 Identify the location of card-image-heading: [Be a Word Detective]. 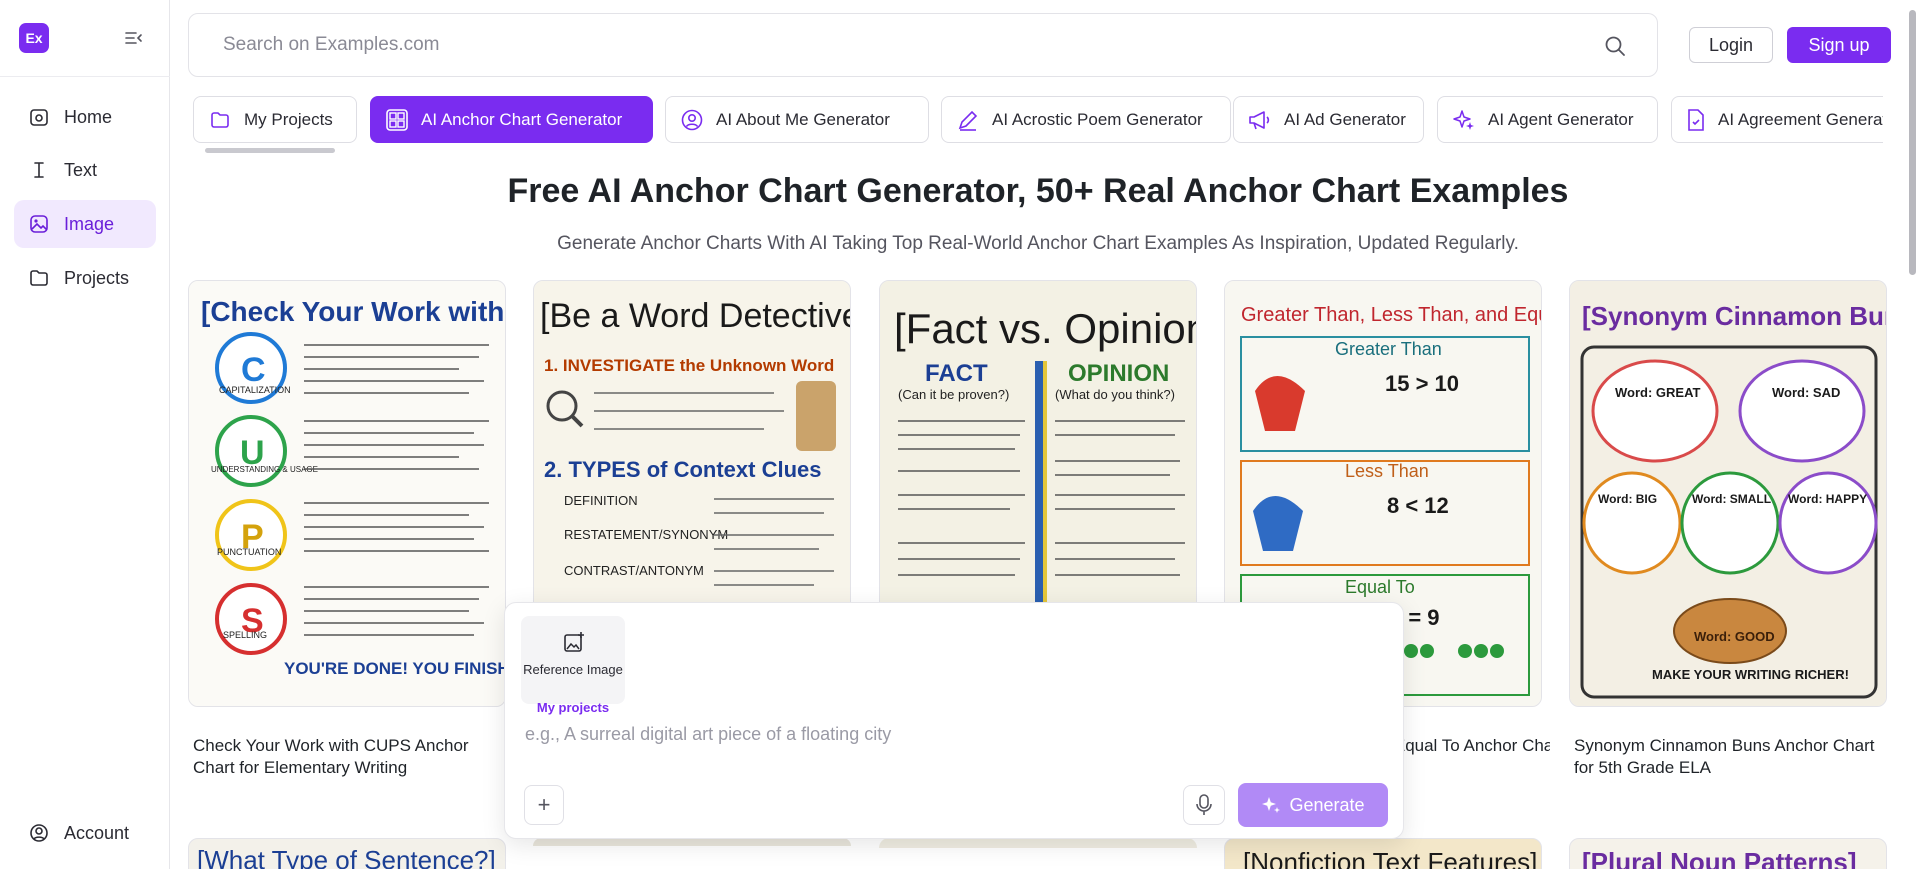
(695, 316).